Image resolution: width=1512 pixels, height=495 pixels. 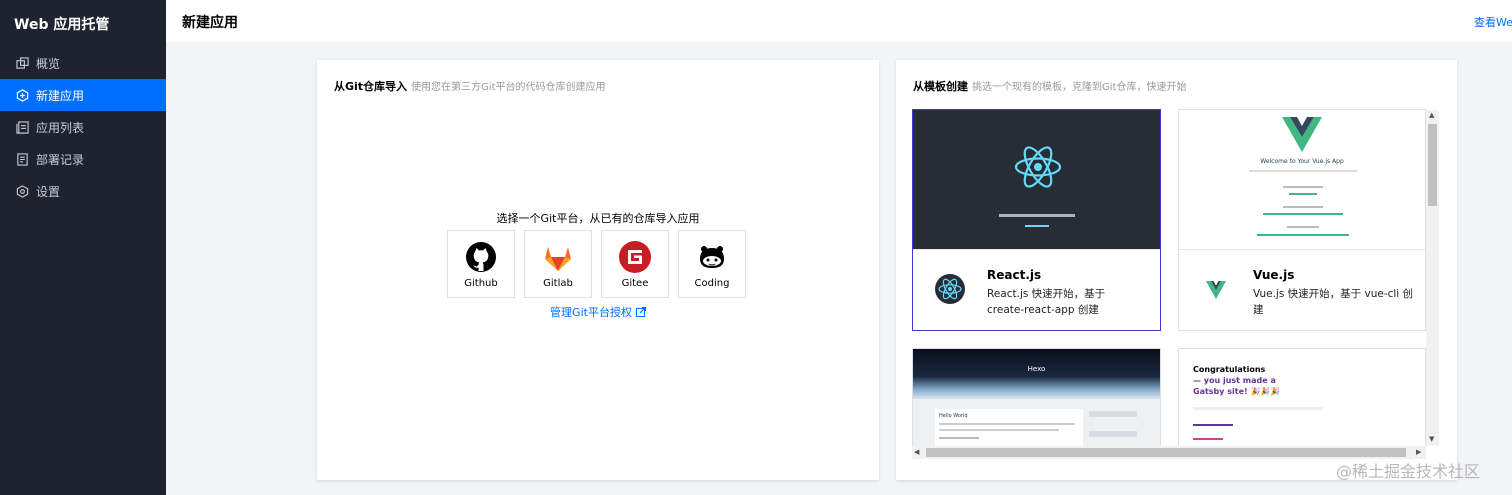 What do you see at coordinates (916, 452) in the screenshot?
I see `scroll-left-icon: ◀` at bounding box center [916, 452].